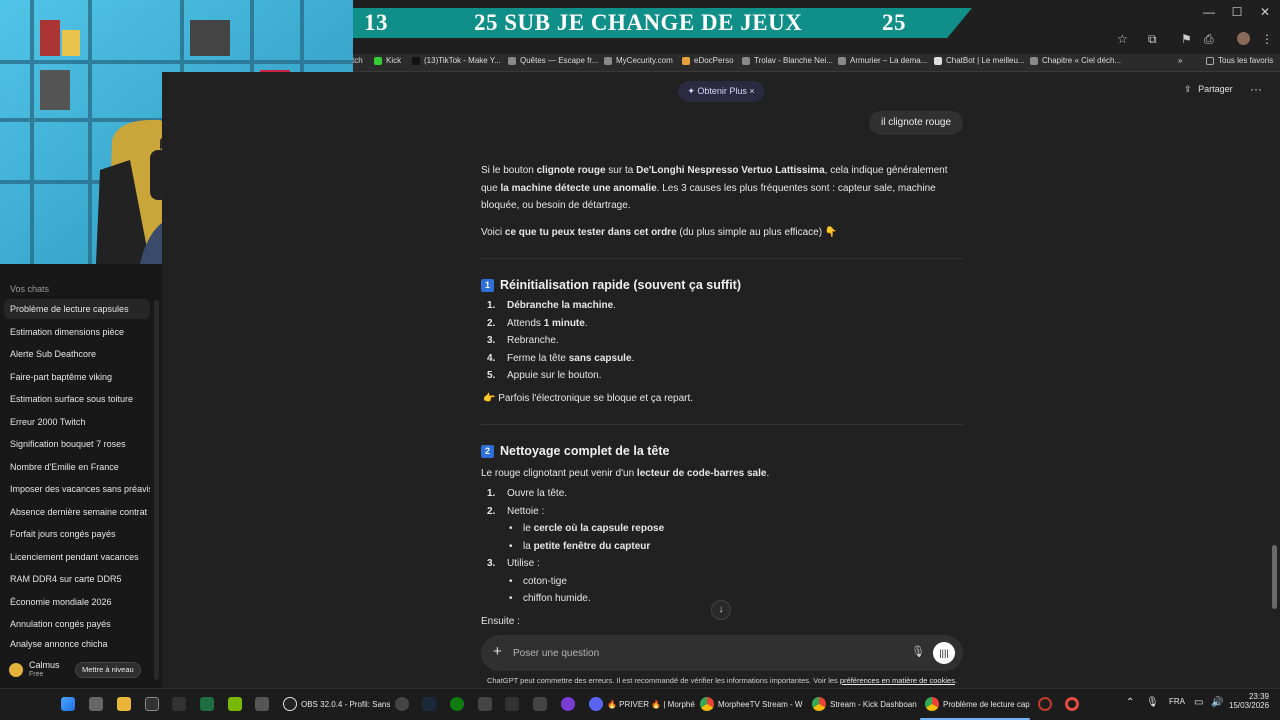 This screenshot has height=720, width=1280. Describe the element at coordinates (235, 704) in the screenshot. I see `nvidia-icon` at that location.